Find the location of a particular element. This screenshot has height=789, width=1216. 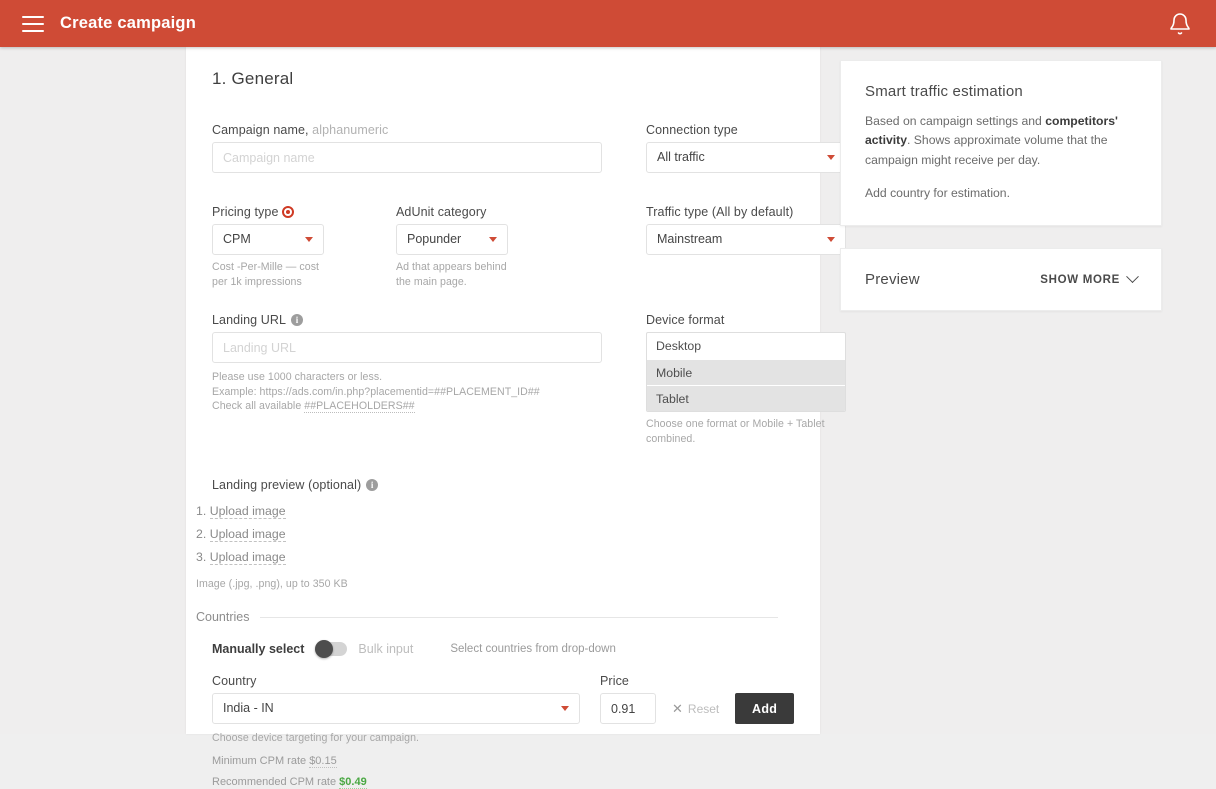

price-input is located at coordinates (628, 709).